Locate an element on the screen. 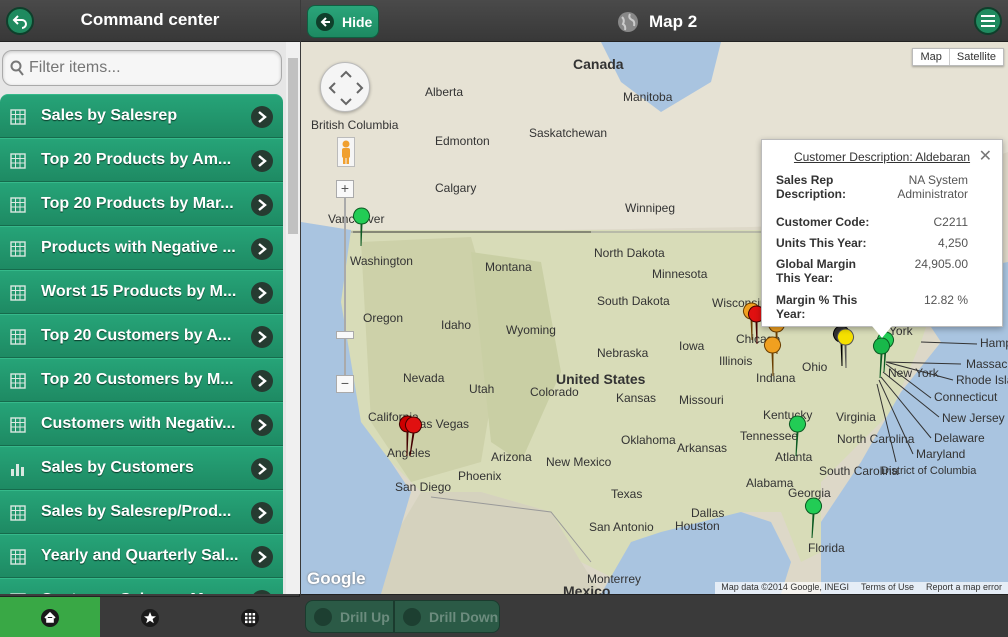  map-label: Rhode Isla is located at coordinates (982, 380).